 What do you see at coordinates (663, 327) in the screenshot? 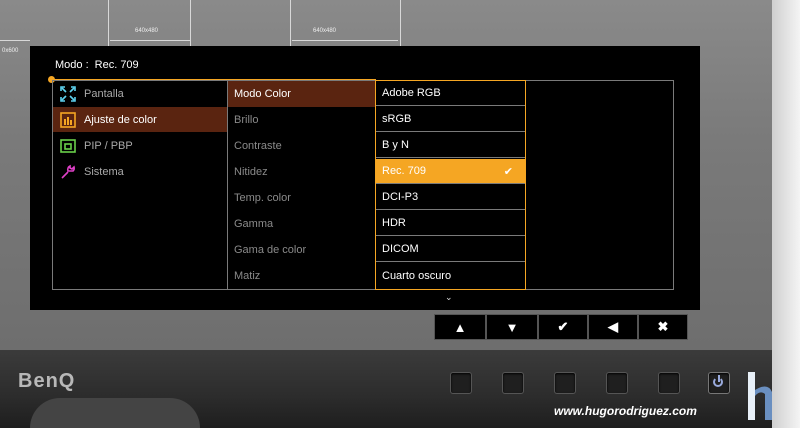
I see `key-exit-button: ✖` at bounding box center [663, 327].